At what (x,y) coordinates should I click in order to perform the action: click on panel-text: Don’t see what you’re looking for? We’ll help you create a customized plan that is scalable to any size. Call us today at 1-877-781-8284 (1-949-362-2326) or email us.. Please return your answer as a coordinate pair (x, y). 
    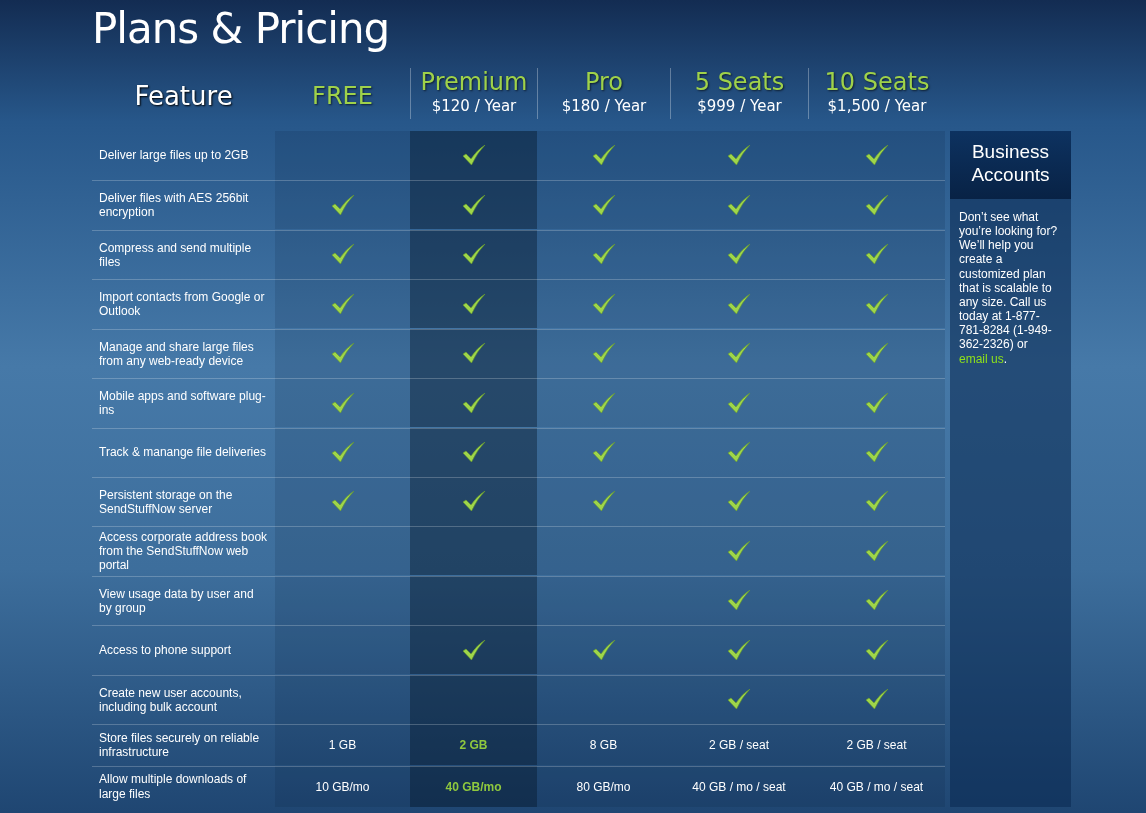
    Looking at the image, I should click on (1008, 288).